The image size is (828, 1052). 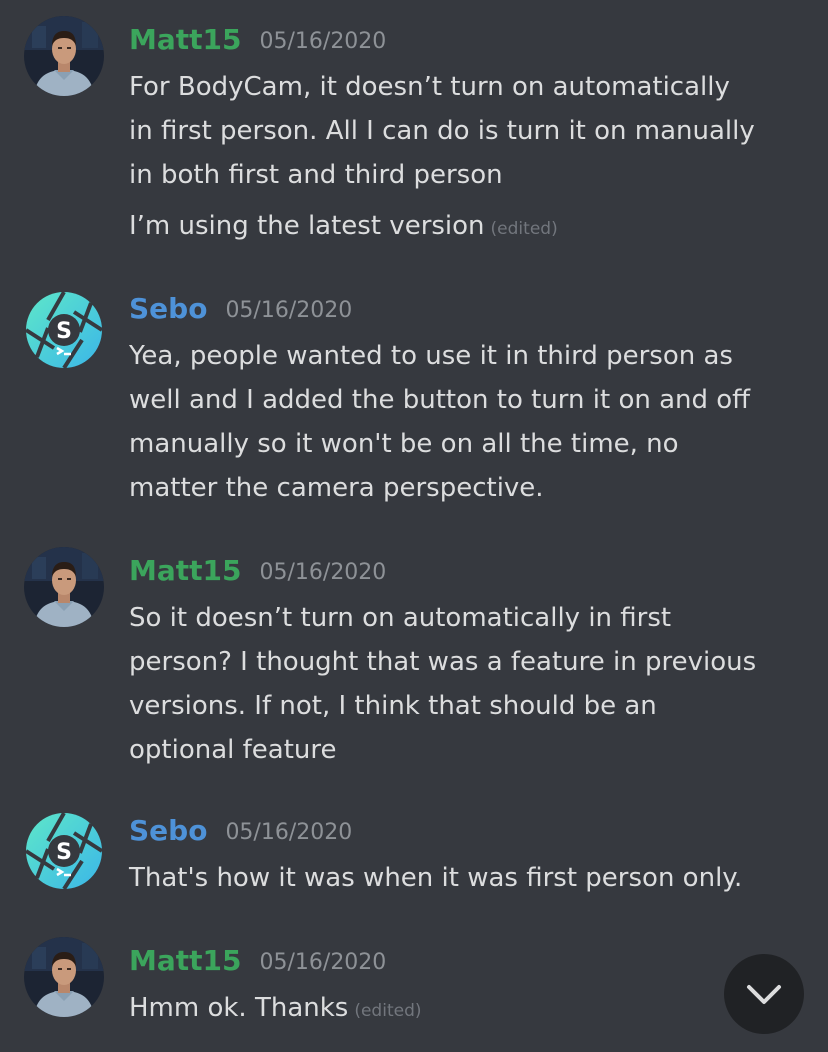 What do you see at coordinates (336, 488) in the screenshot?
I see `message-line: matter the camera perspective.` at bounding box center [336, 488].